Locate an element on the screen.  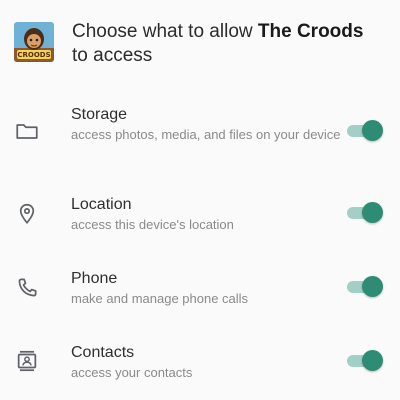
permission-row-phone: Phone make and manage phone calls is located at coordinates (200, 291).